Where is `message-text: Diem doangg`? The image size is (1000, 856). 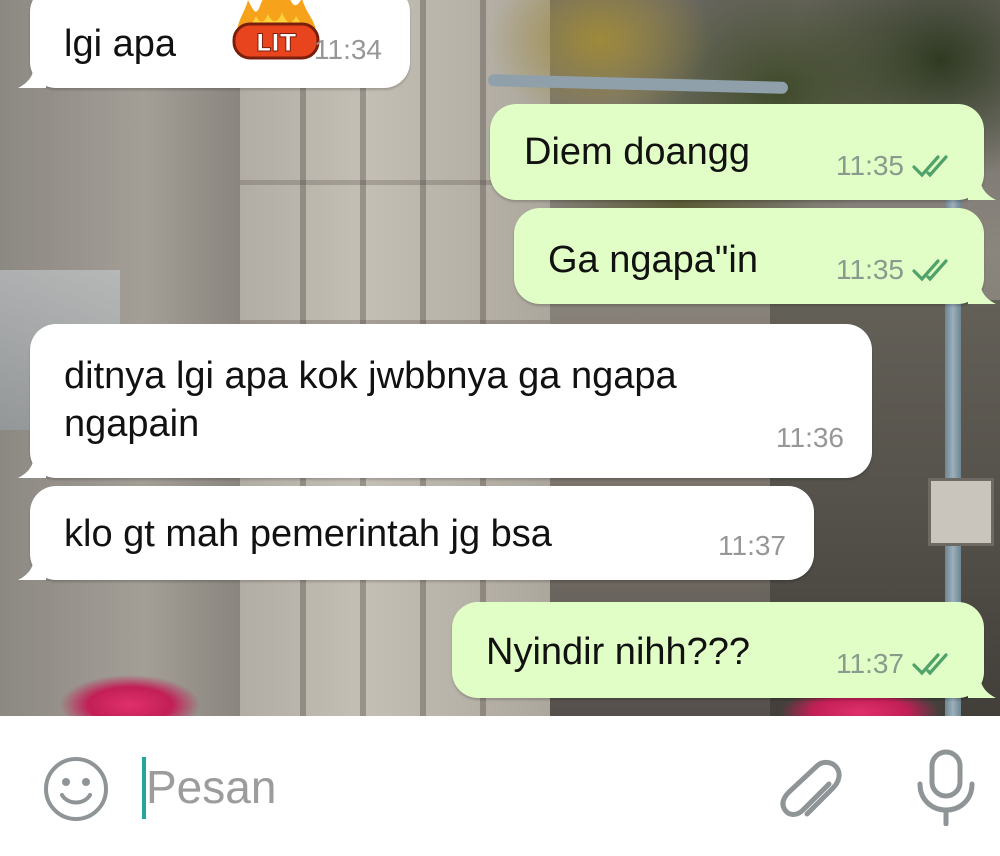
message-text: Diem doangg is located at coordinates (637, 152).